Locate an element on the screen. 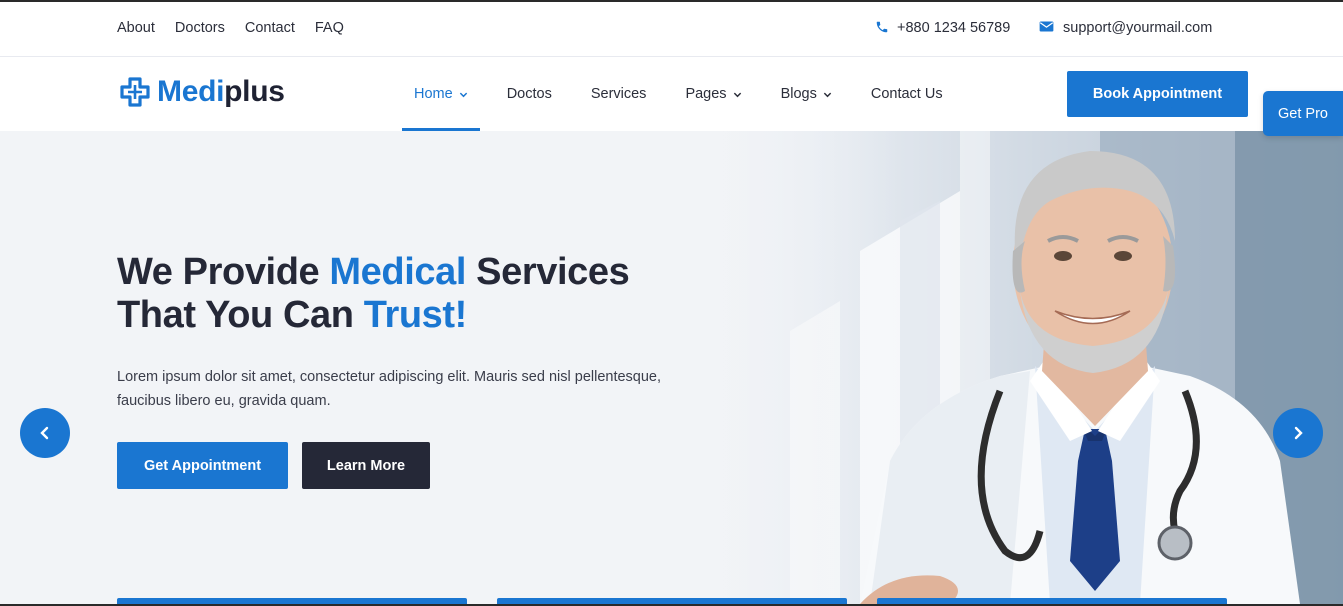 This screenshot has width=1343, height=606. nav-item-services: Services is located at coordinates (619, 94).